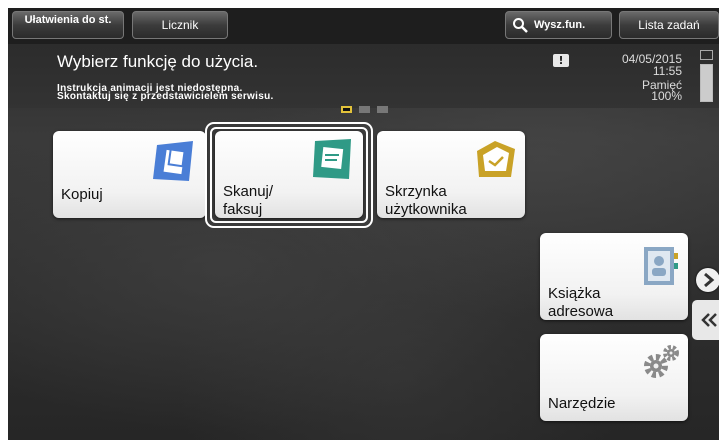 Image resolution: width=719 pixels, height=440 pixels. I want to click on address-book-tile: Książka adresowa, so click(614, 276).